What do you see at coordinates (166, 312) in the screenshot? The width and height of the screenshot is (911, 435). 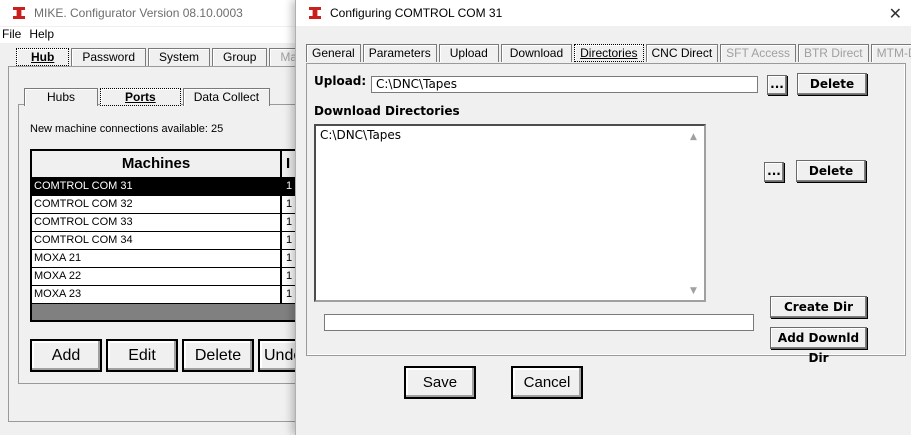 I see `grid-empty-row` at bounding box center [166, 312].